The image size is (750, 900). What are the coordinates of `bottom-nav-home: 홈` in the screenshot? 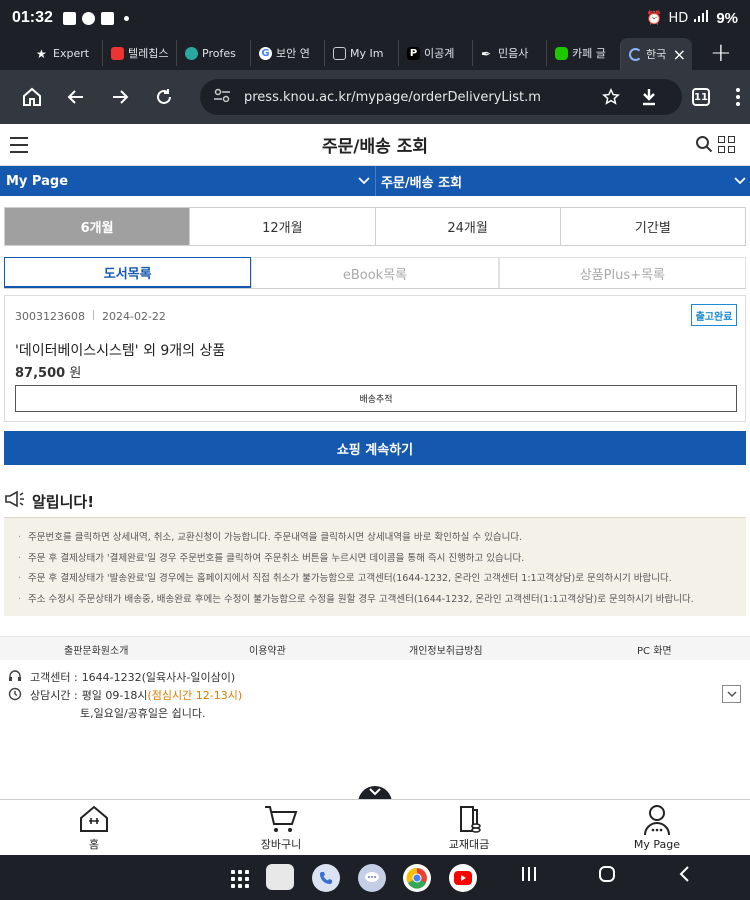 It's located at (94, 828).